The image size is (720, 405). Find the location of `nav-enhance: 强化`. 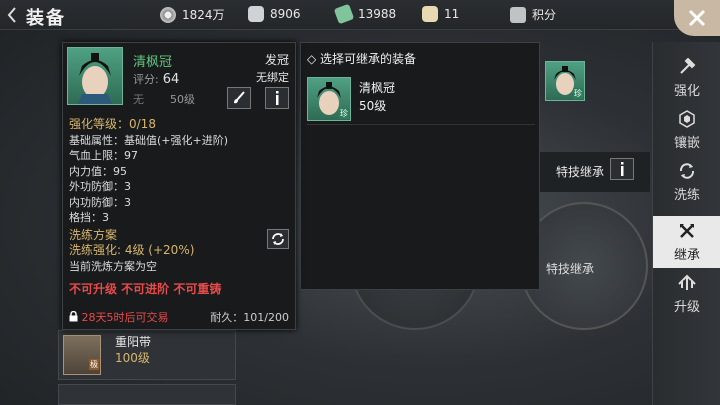

nav-enhance: 强化 is located at coordinates (686, 78).